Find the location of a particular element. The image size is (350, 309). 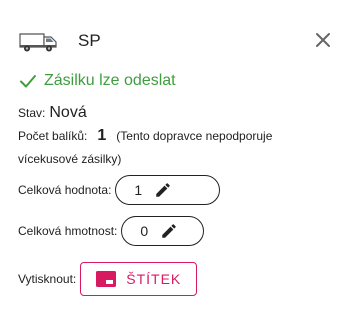

total-value-edit-button: 1 is located at coordinates (168, 190).